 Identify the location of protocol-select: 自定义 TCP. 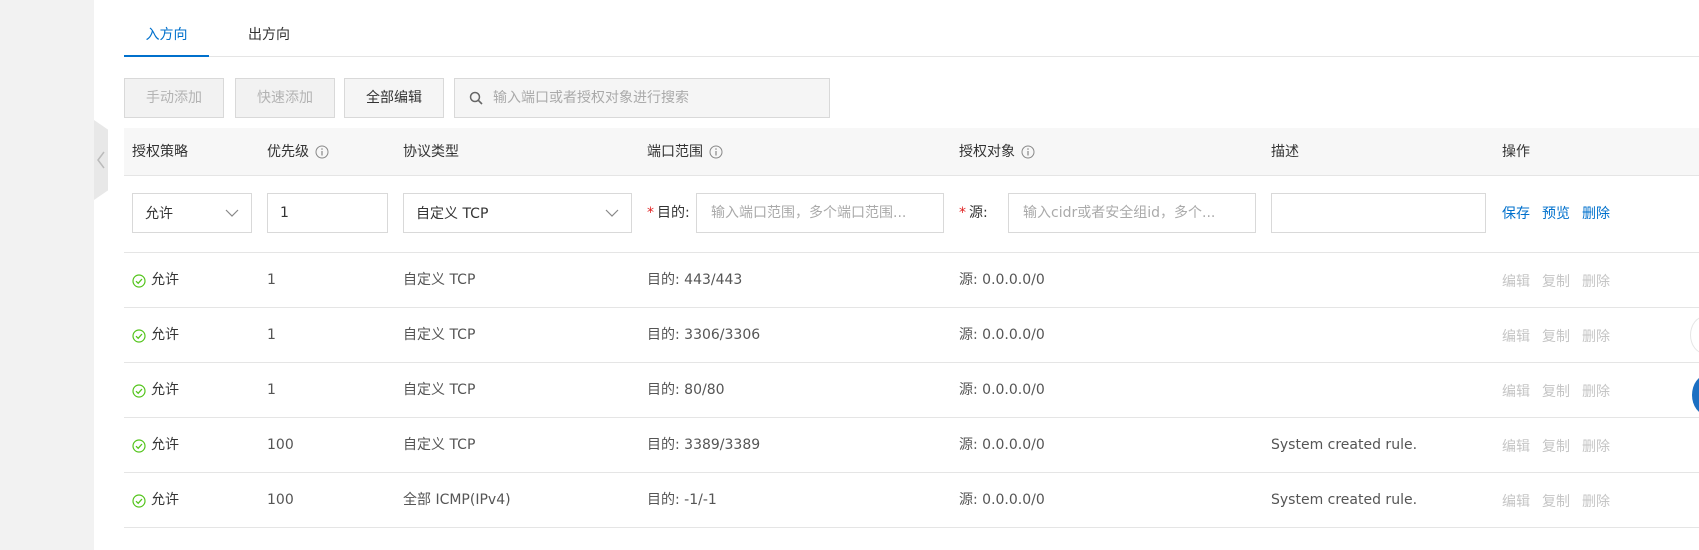
(517, 213).